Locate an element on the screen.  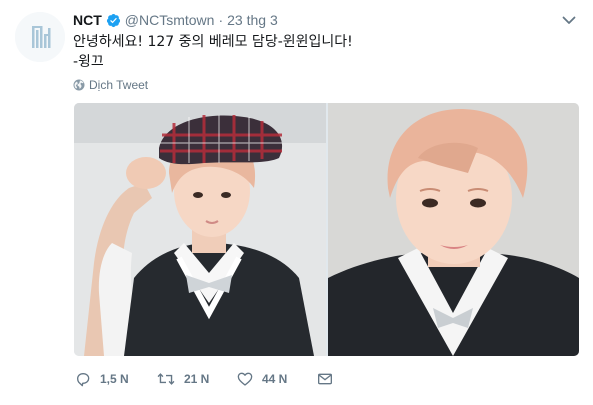
verified-badge-icon is located at coordinates (113, 20).